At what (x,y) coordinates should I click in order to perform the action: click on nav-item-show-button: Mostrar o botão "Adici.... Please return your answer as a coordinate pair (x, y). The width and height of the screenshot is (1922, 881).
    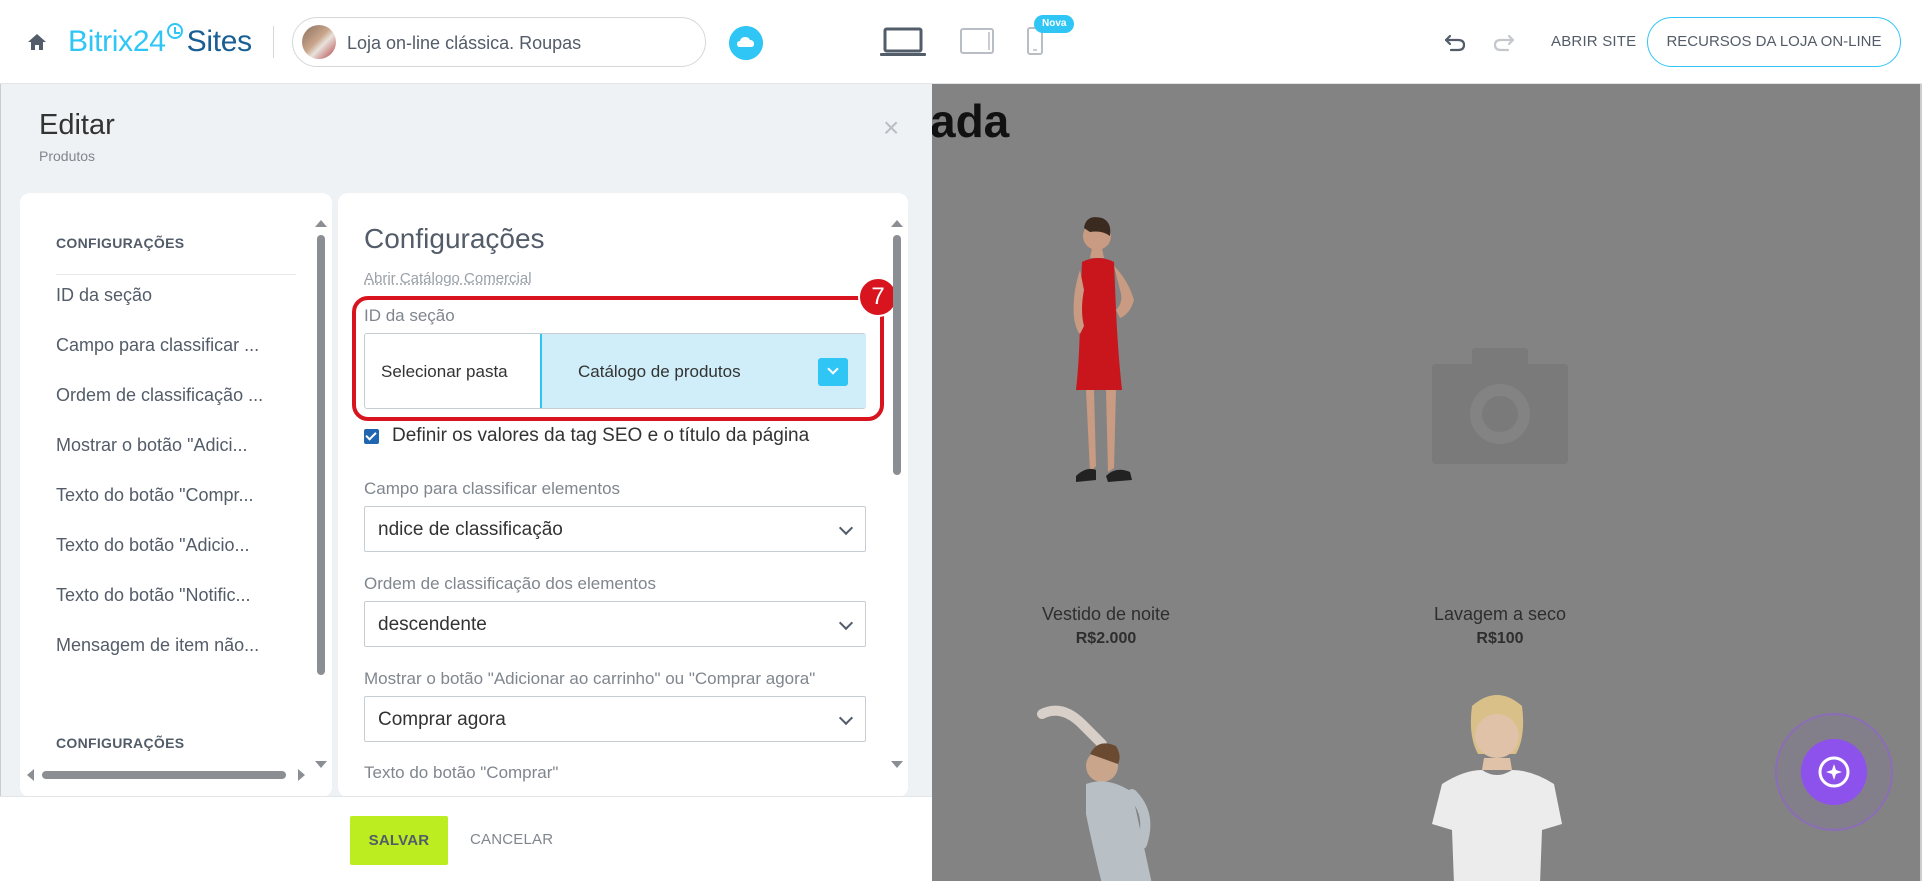
    Looking at the image, I should click on (151, 445).